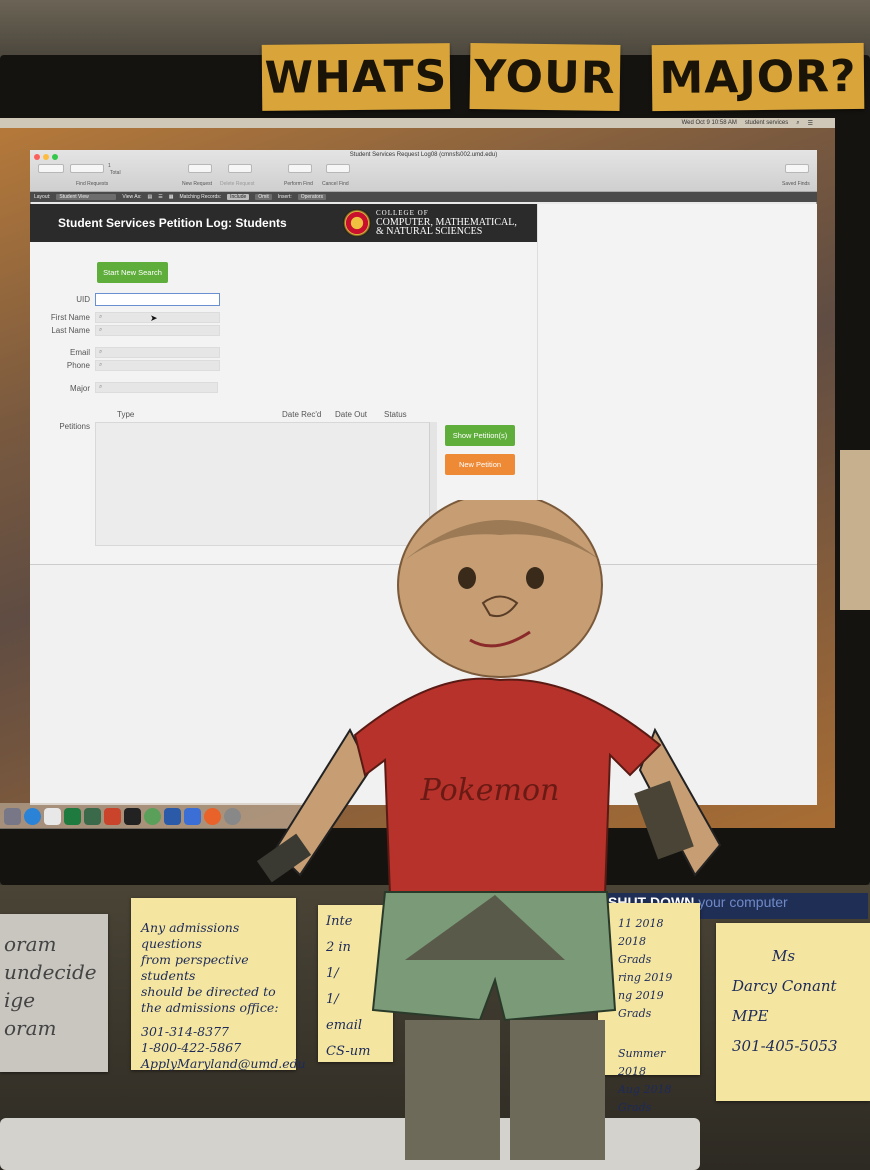 Image resolution: width=870 pixels, height=1170 pixels. I want to click on email-label: Email, so click(79, 352).